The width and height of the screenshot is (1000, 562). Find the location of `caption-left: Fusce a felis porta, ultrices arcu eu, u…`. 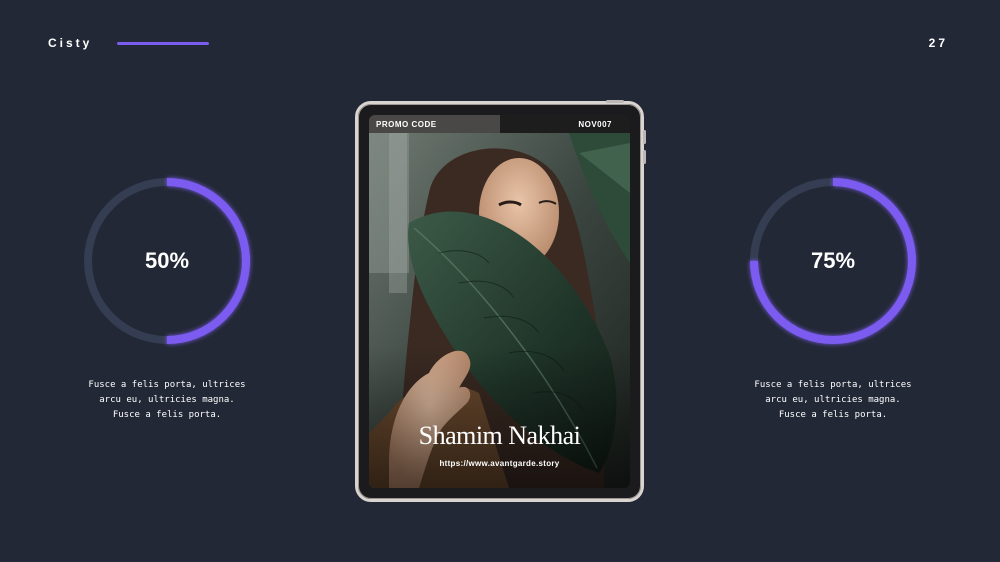

caption-left: Fusce a felis porta, ultrices arcu eu, u… is located at coordinates (167, 400).